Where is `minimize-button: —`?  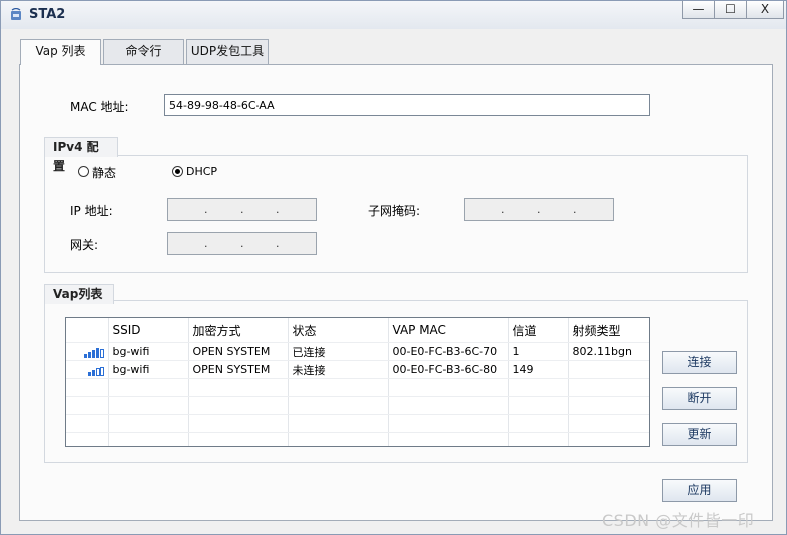
minimize-button: — is located at coordinates (698, 10).